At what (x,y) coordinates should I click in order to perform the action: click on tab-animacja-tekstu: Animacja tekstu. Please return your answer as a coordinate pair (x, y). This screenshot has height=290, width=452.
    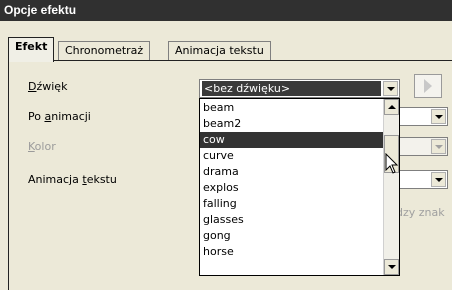
    Looking at the image, I should click on (219, 51).